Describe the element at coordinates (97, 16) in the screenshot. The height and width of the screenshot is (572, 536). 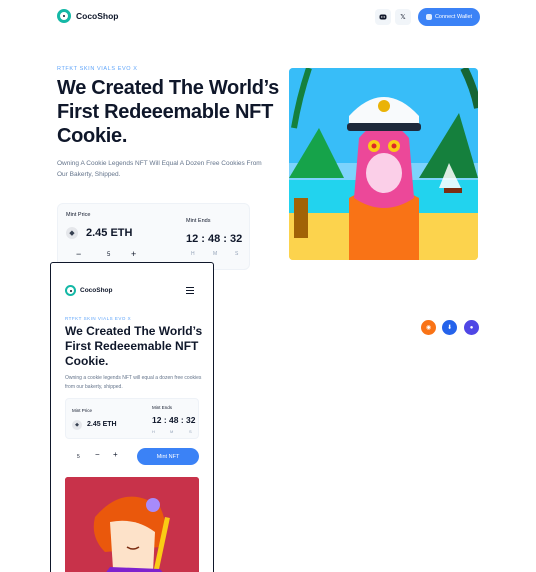
I see `logo-text: CocoShop` at that location.